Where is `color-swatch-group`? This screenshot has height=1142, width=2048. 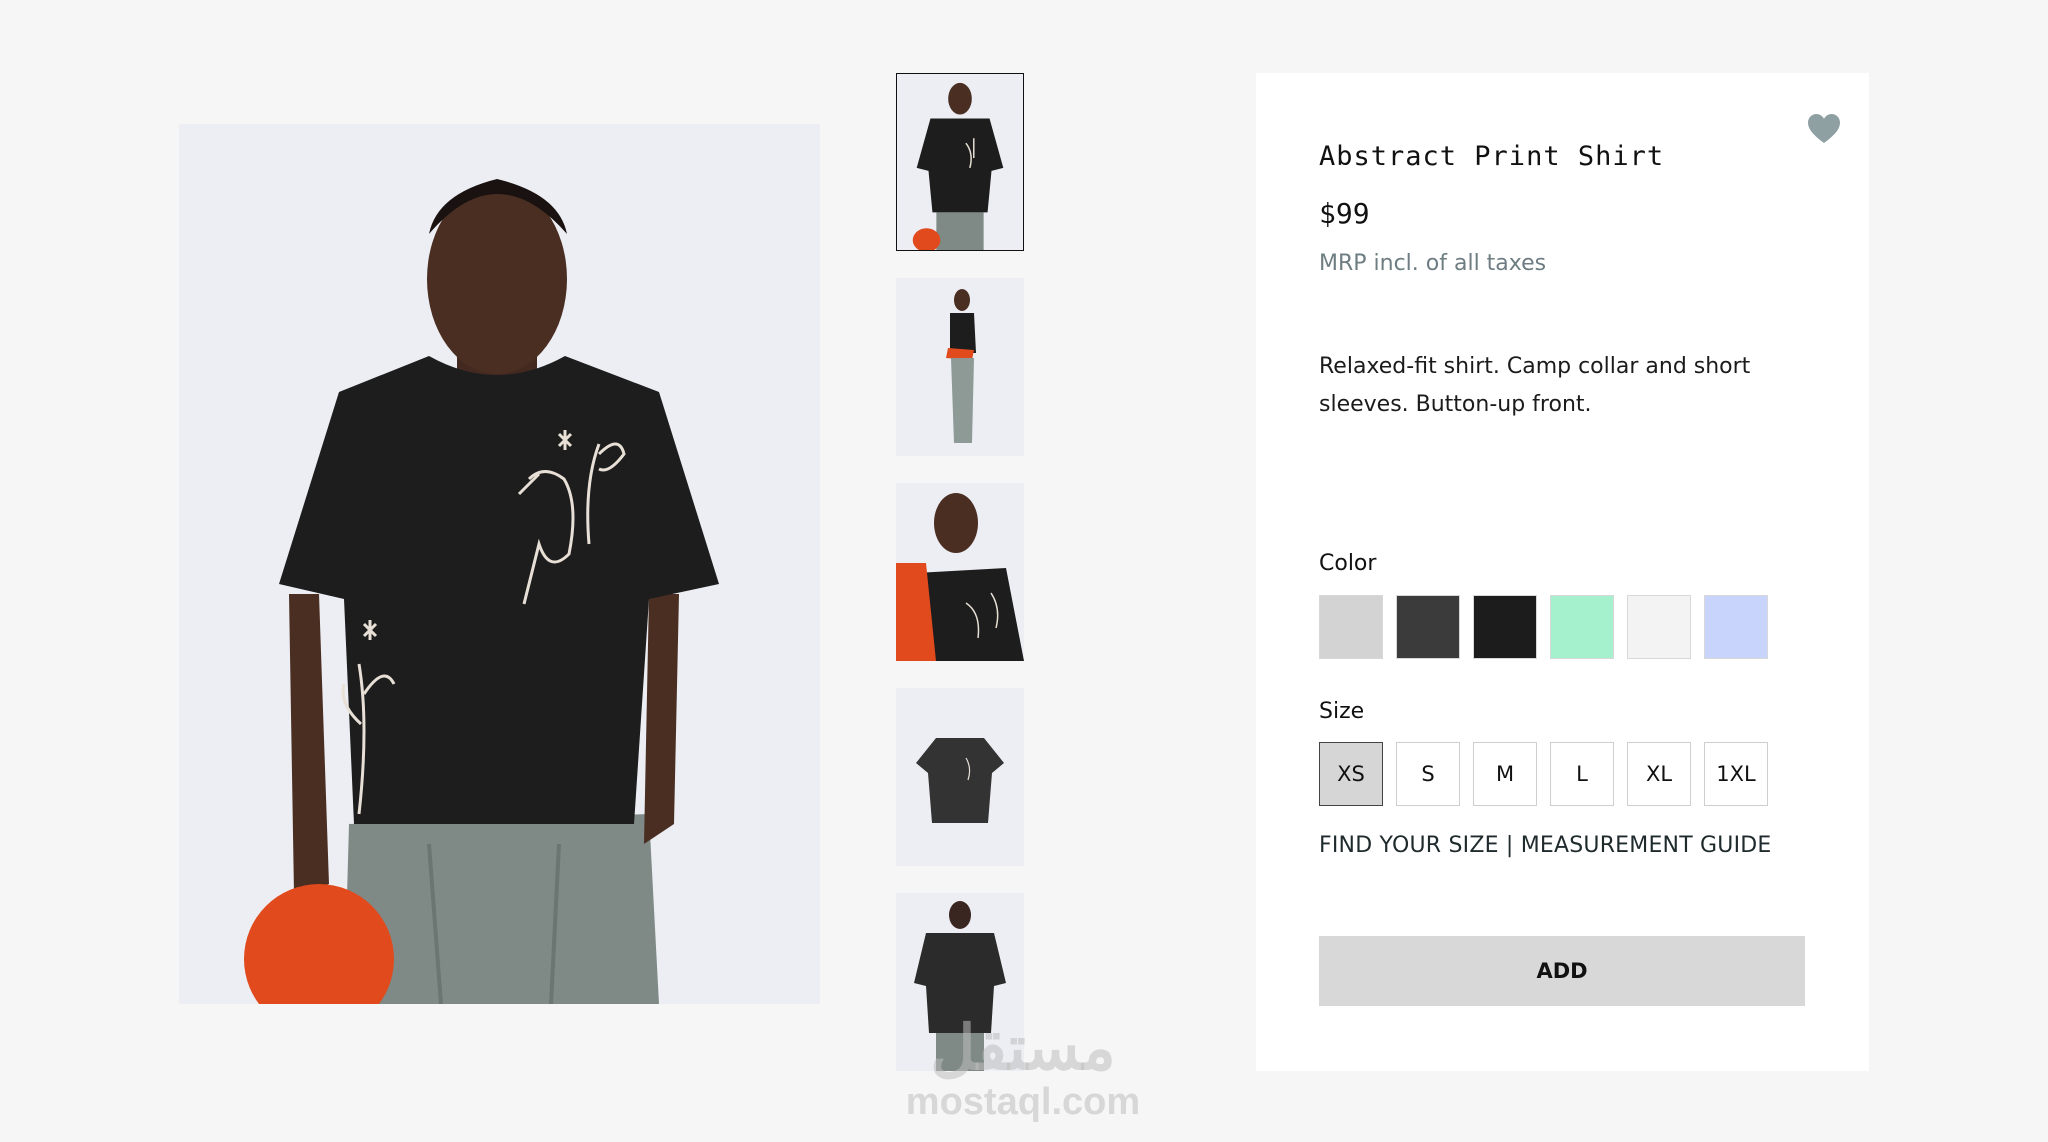 color-swatch-group is located at coordinates (1543, 627).